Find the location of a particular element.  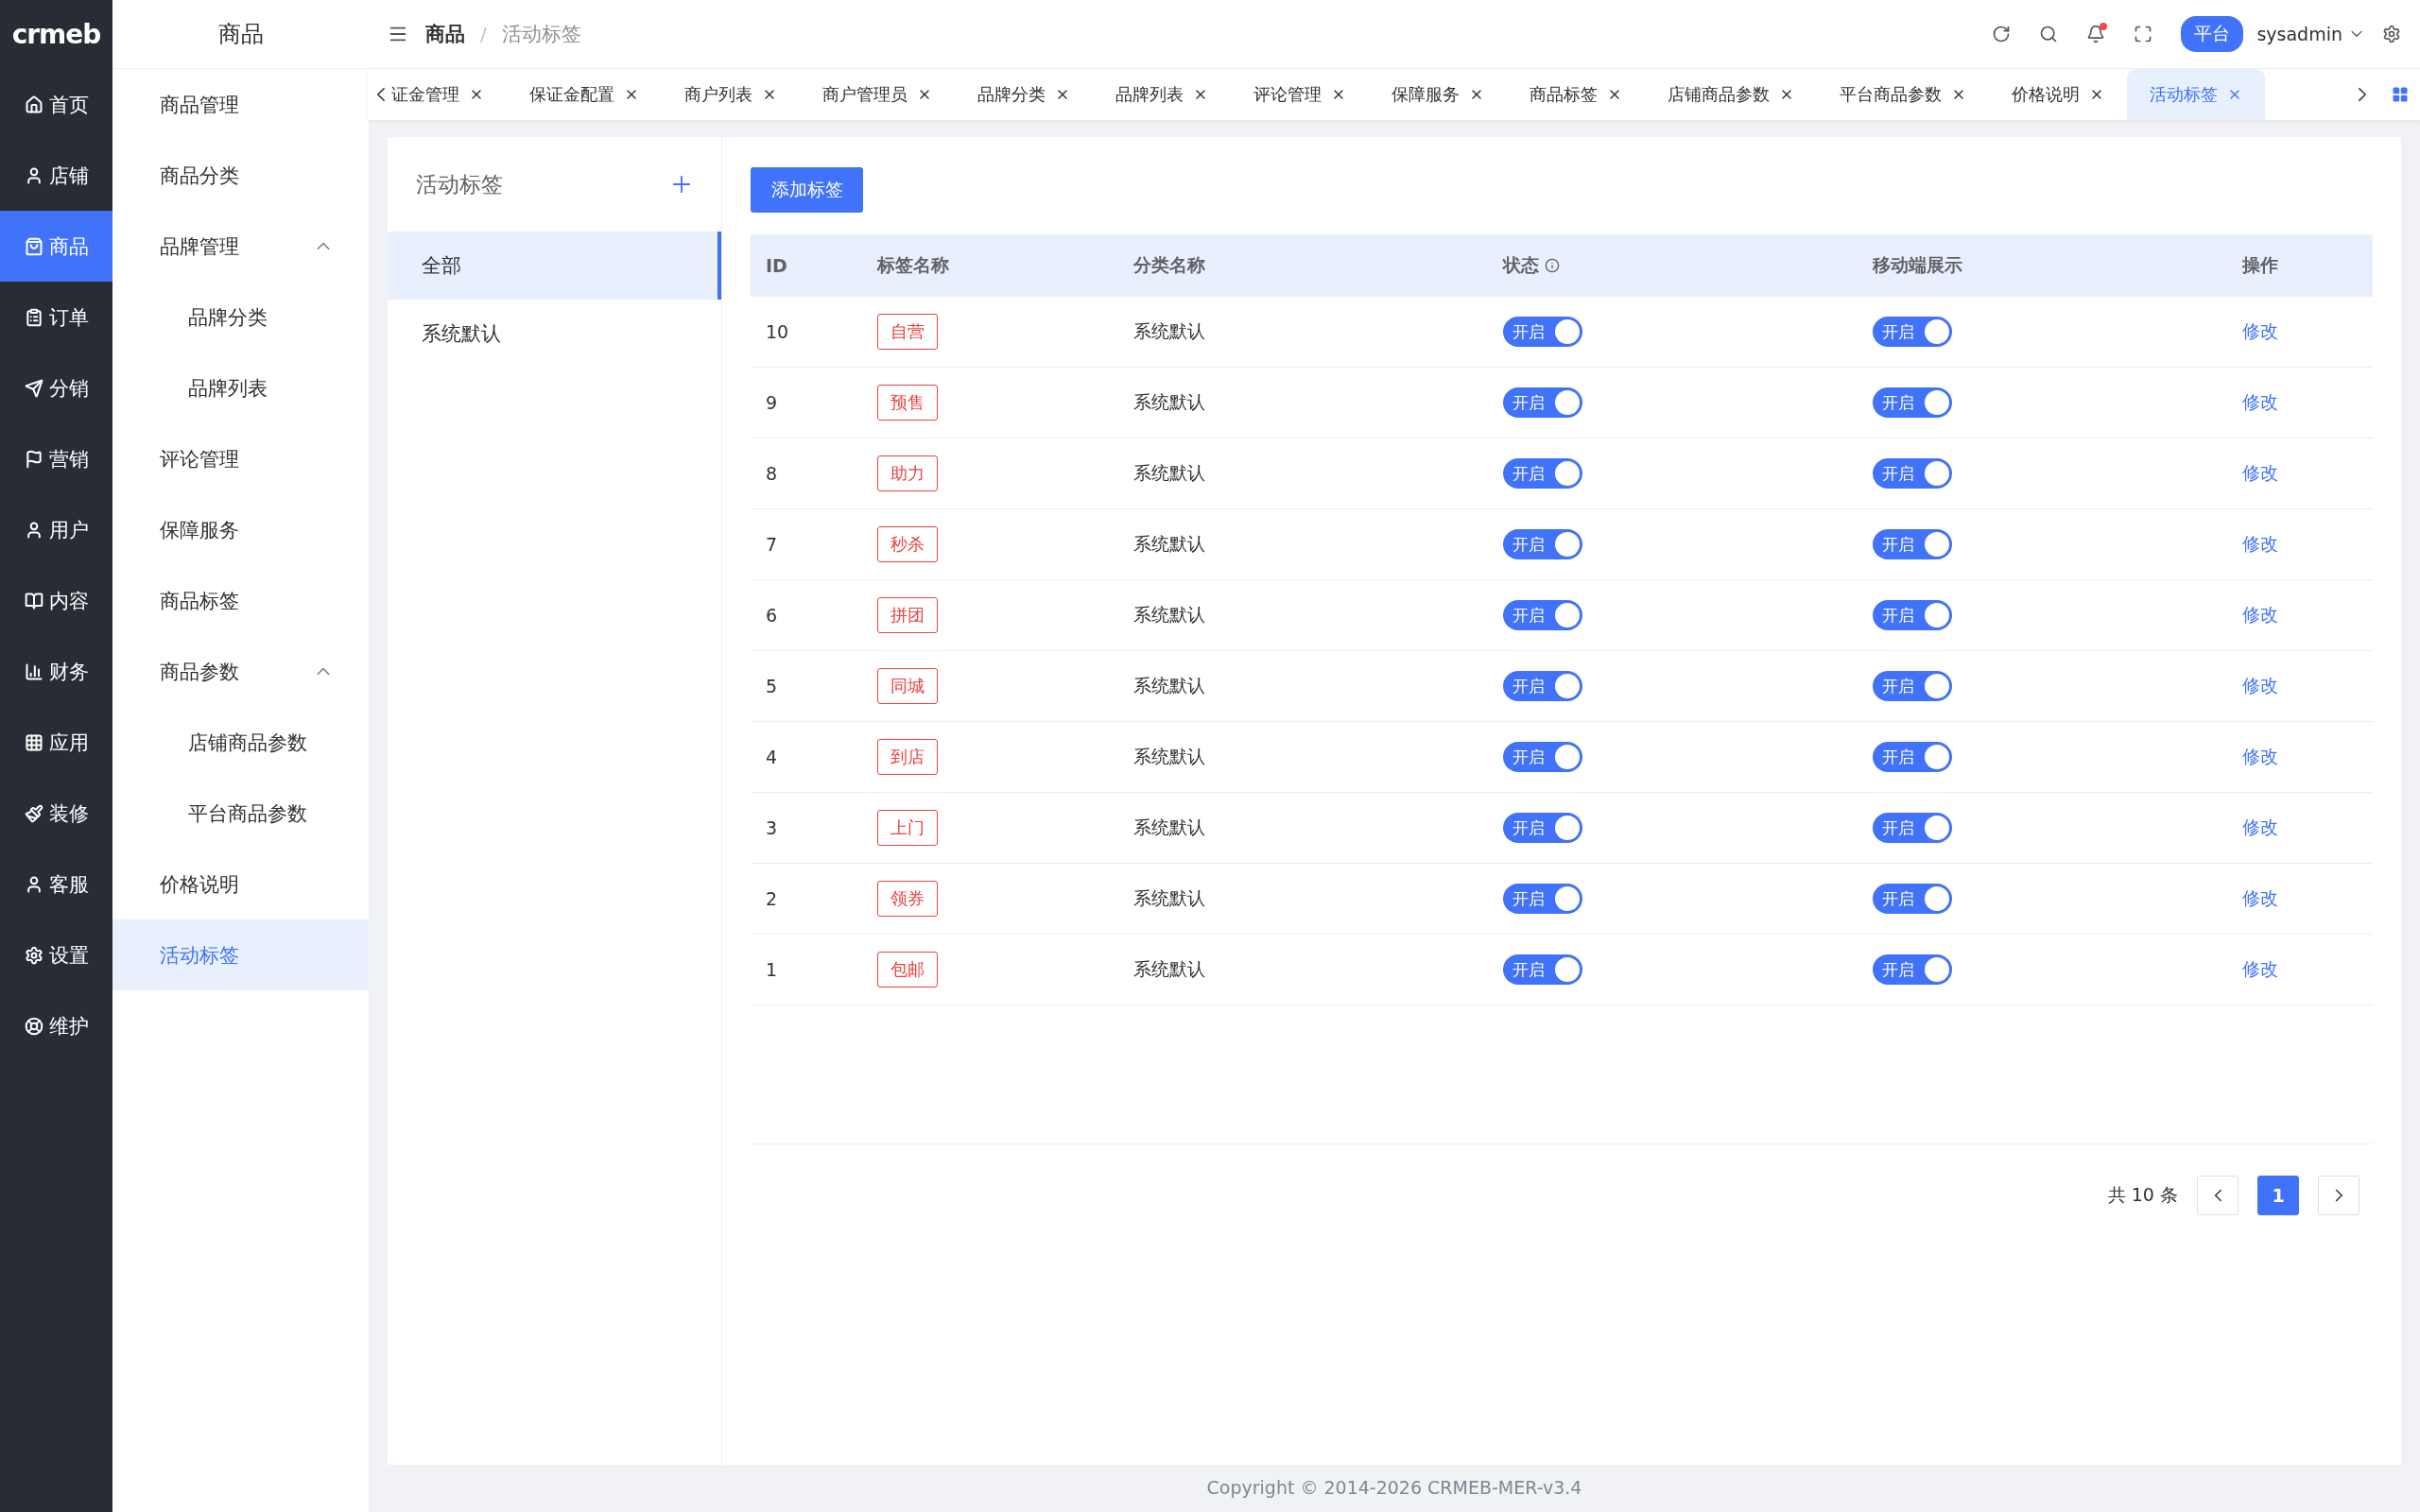

menu-item: 评论管理 is located at coordinates (241, 458).